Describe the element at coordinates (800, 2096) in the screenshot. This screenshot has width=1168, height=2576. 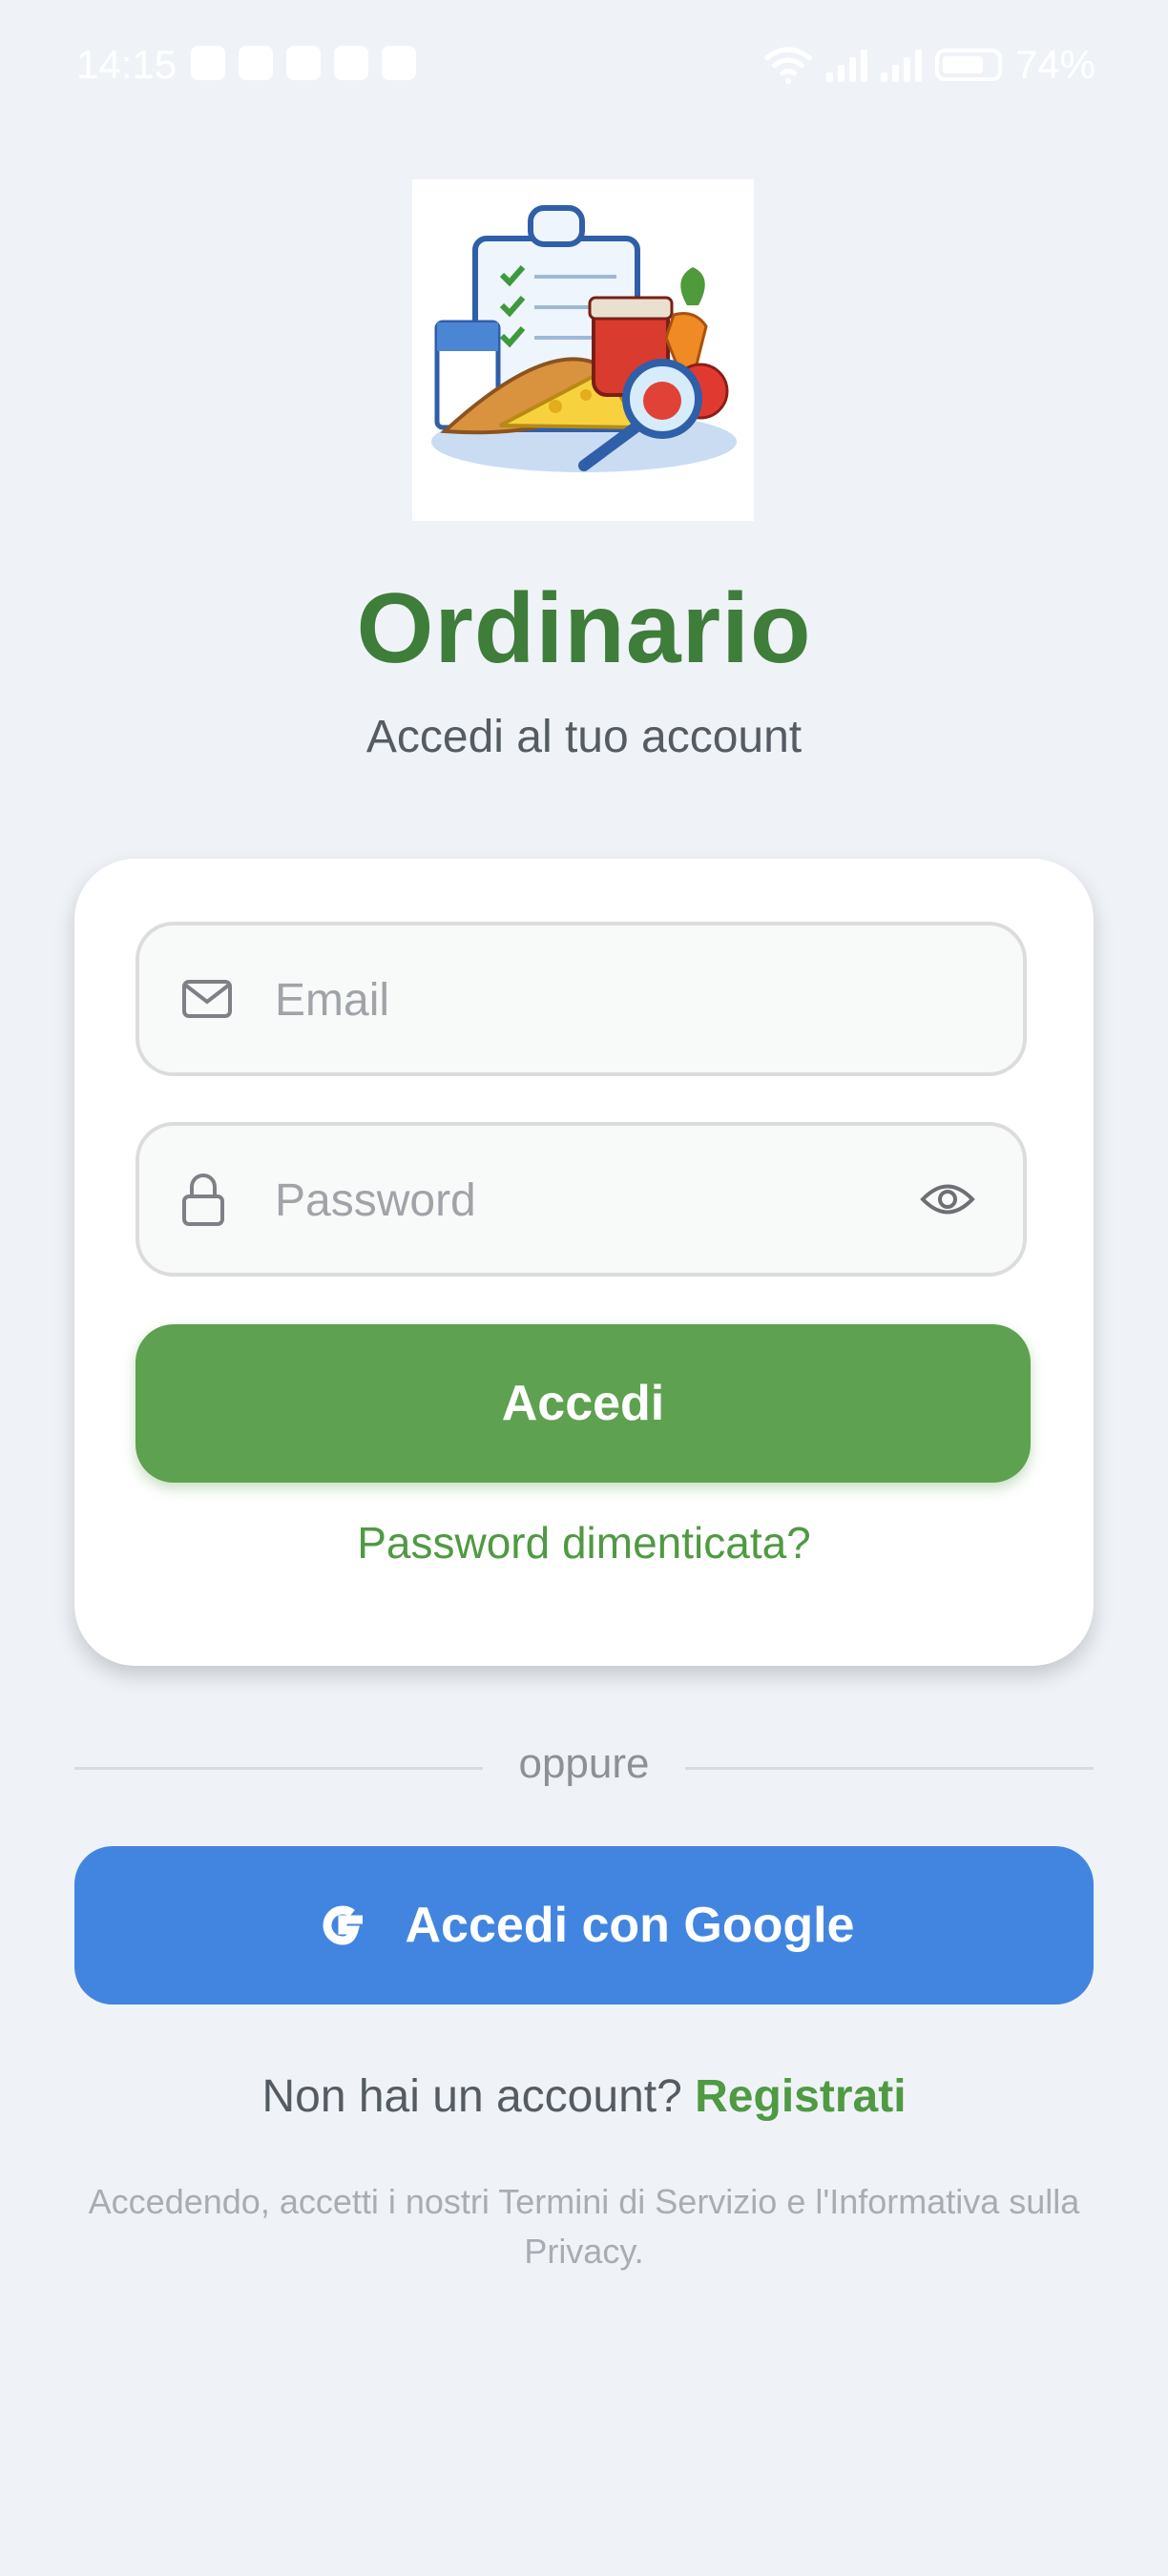
I see `register-link: Registrati` at that location.